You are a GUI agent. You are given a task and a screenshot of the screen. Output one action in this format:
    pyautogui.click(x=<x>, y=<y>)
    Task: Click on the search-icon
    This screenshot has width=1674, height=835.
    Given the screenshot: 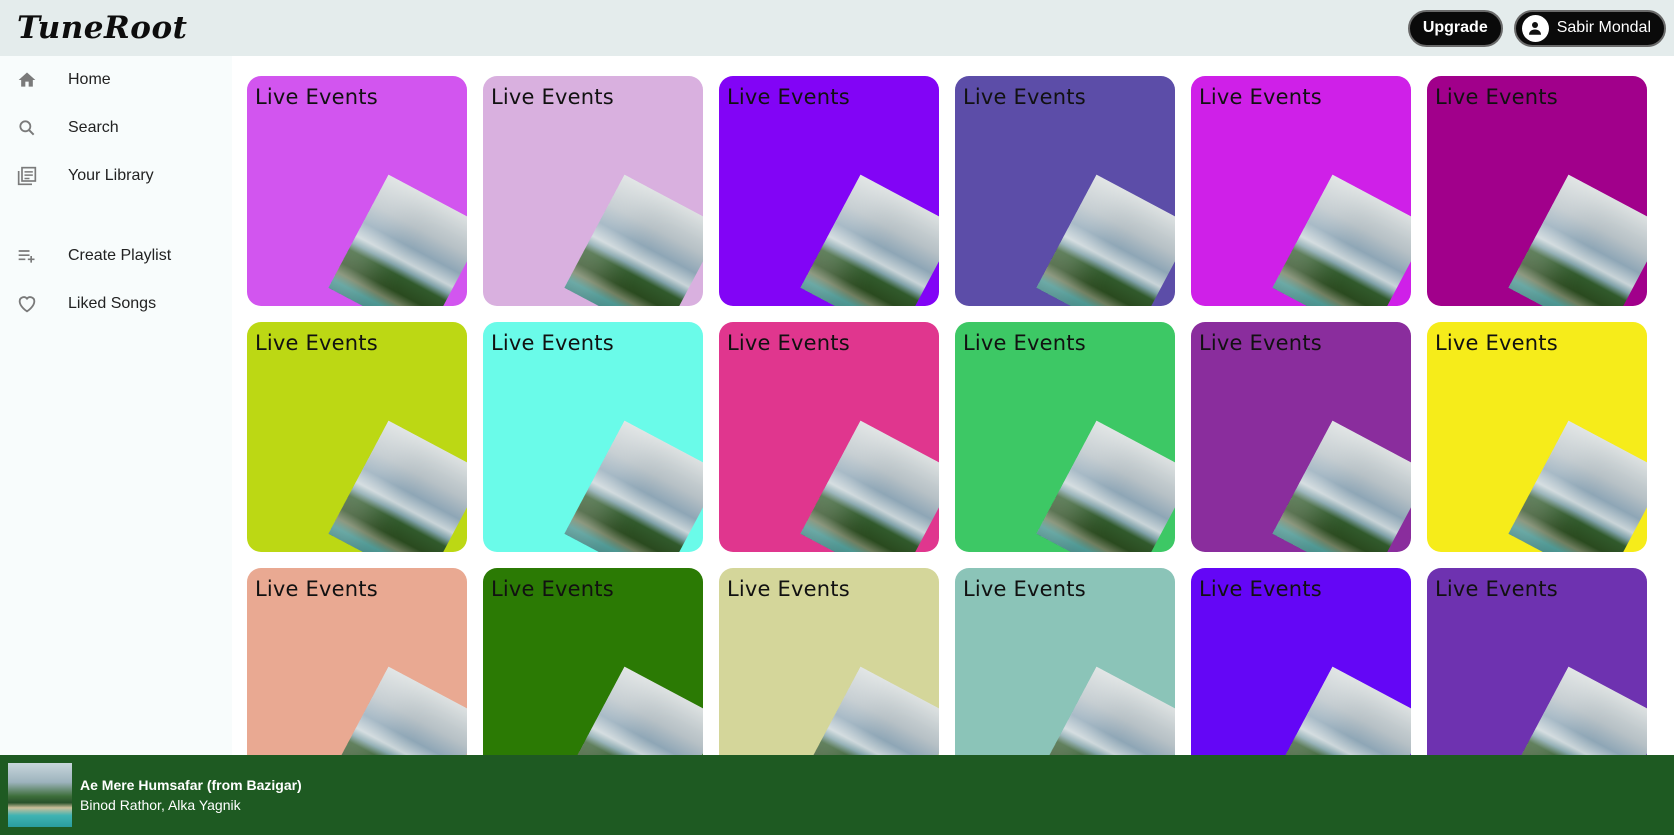 What is the action you would take?
    pyautogui.click(x=27, y=128)
    